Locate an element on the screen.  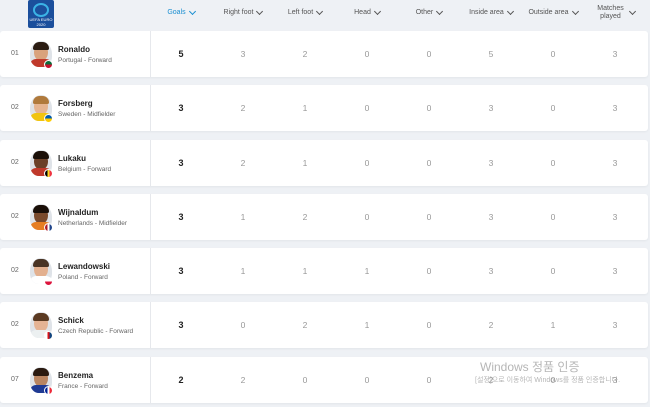
player-name: Schick is located at coordinates (71, 320).